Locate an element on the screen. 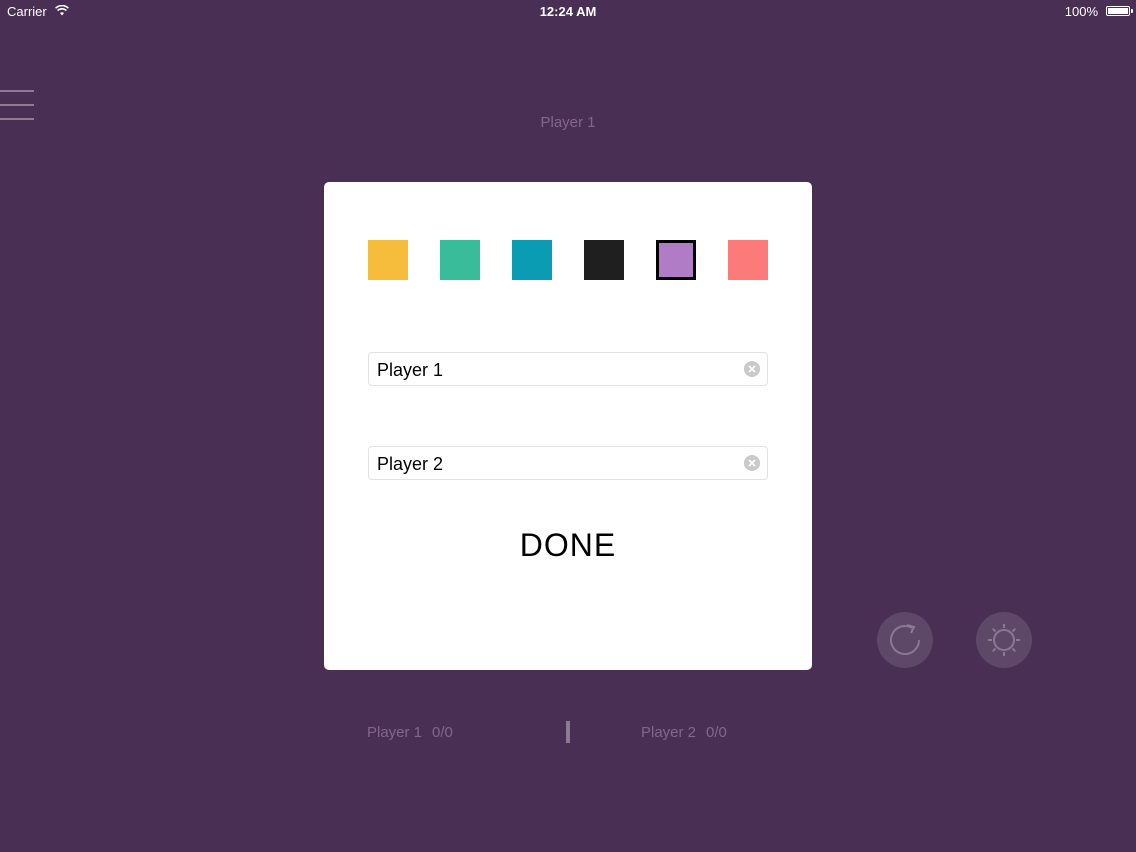 This screenshot has width=1136, height=852. done-button: DONE is located at coordinates (568, 545).